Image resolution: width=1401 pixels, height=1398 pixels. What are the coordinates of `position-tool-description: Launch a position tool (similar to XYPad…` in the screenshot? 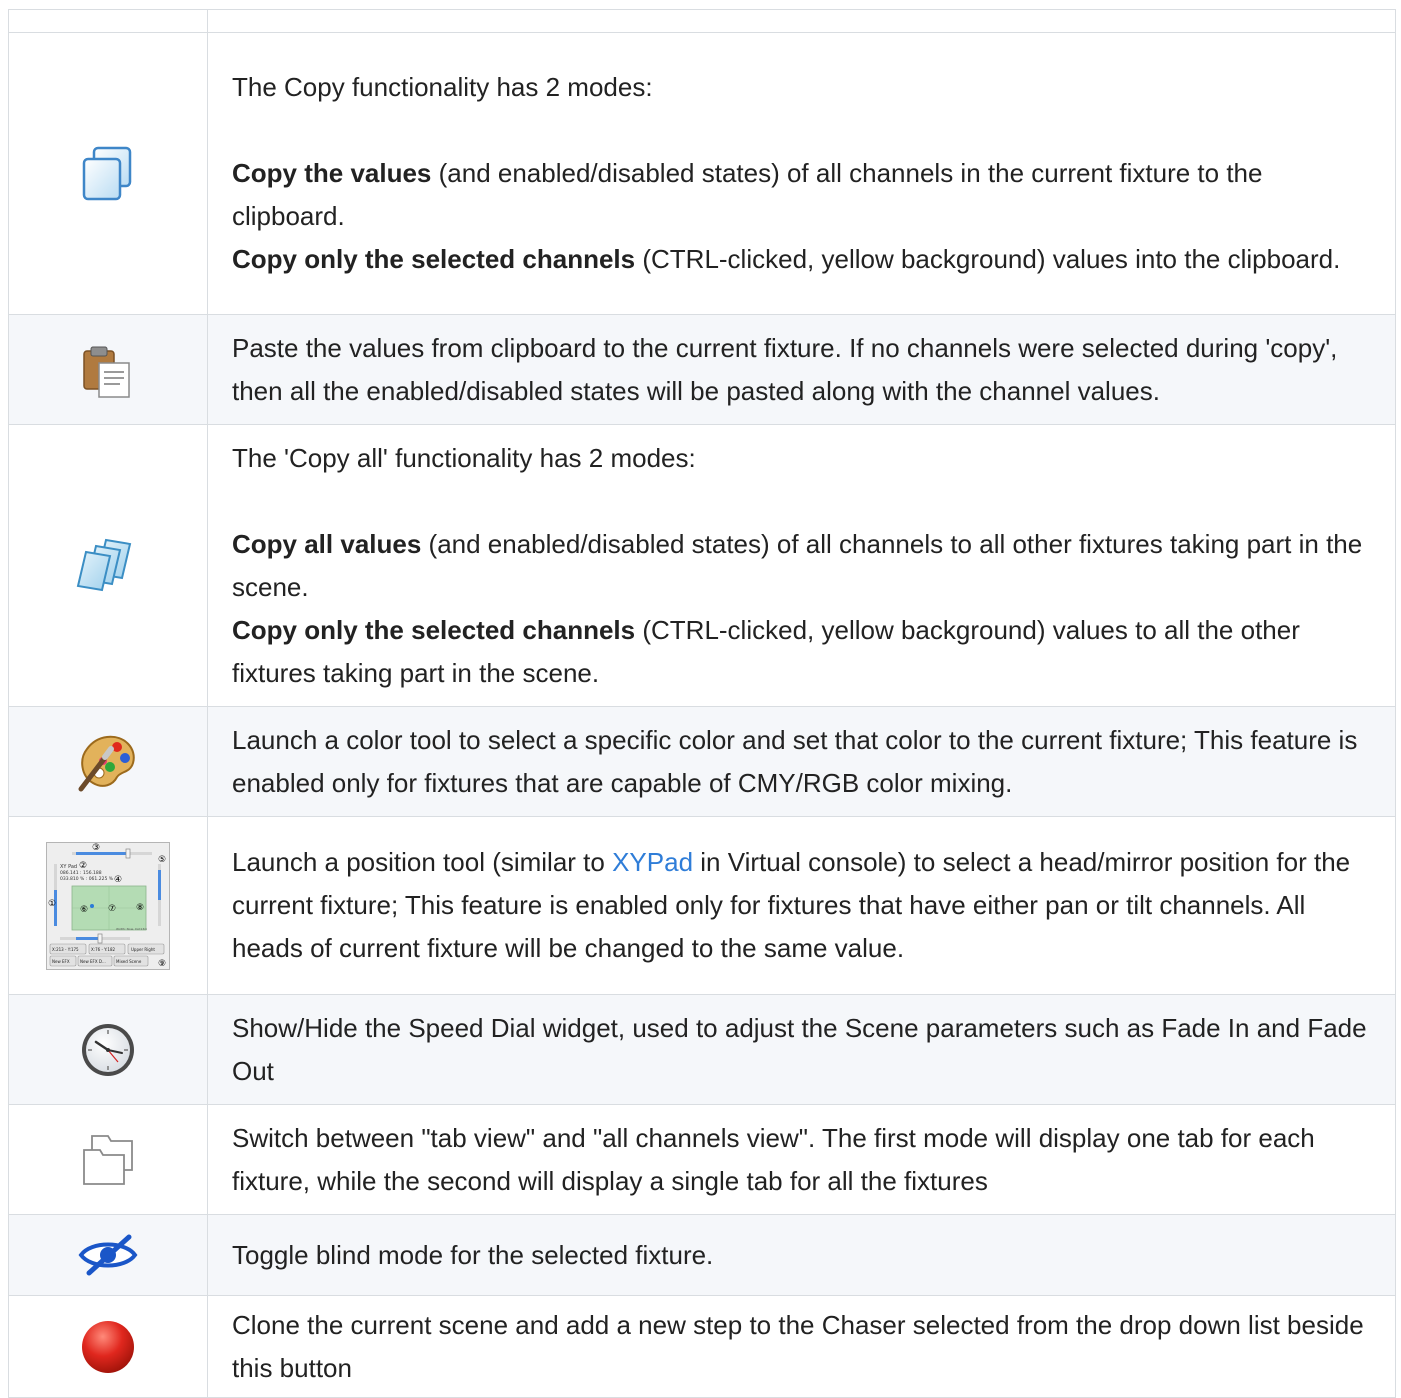 It's located at (802, 905).